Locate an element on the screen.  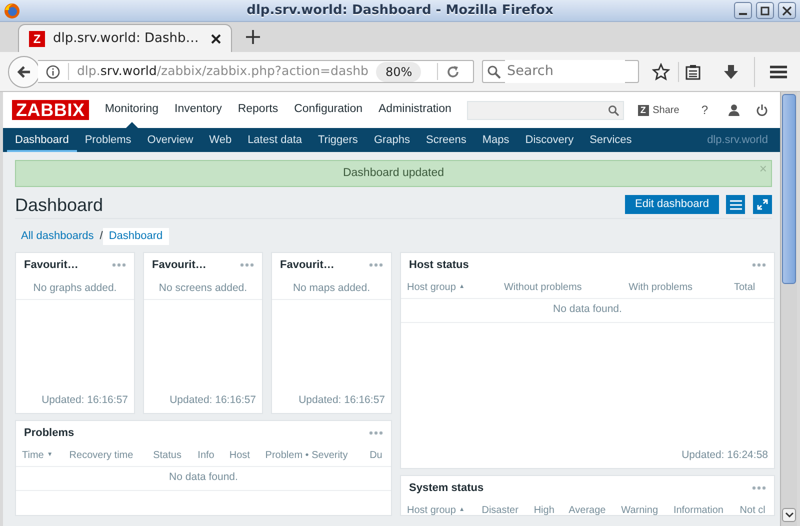
chevron-down-icon is located at coordinates (789, 515).